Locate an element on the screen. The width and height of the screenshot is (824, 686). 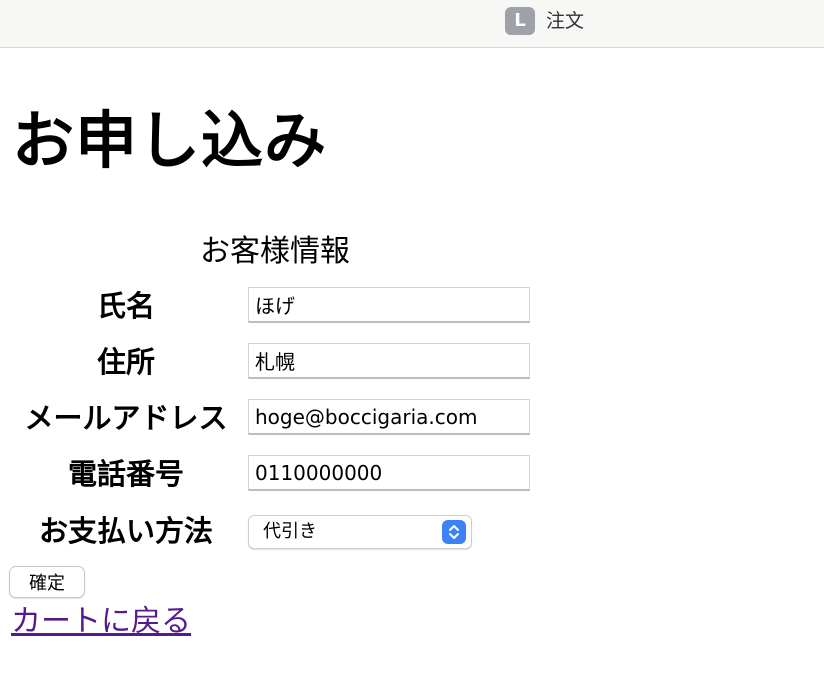
email-label: メールアドレス is located at coordinates (126, 418).